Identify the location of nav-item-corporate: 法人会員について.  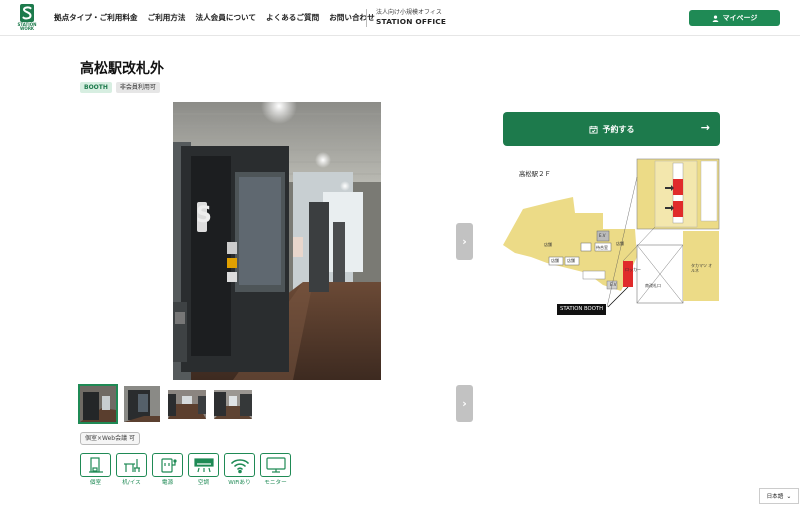
(226, 17).